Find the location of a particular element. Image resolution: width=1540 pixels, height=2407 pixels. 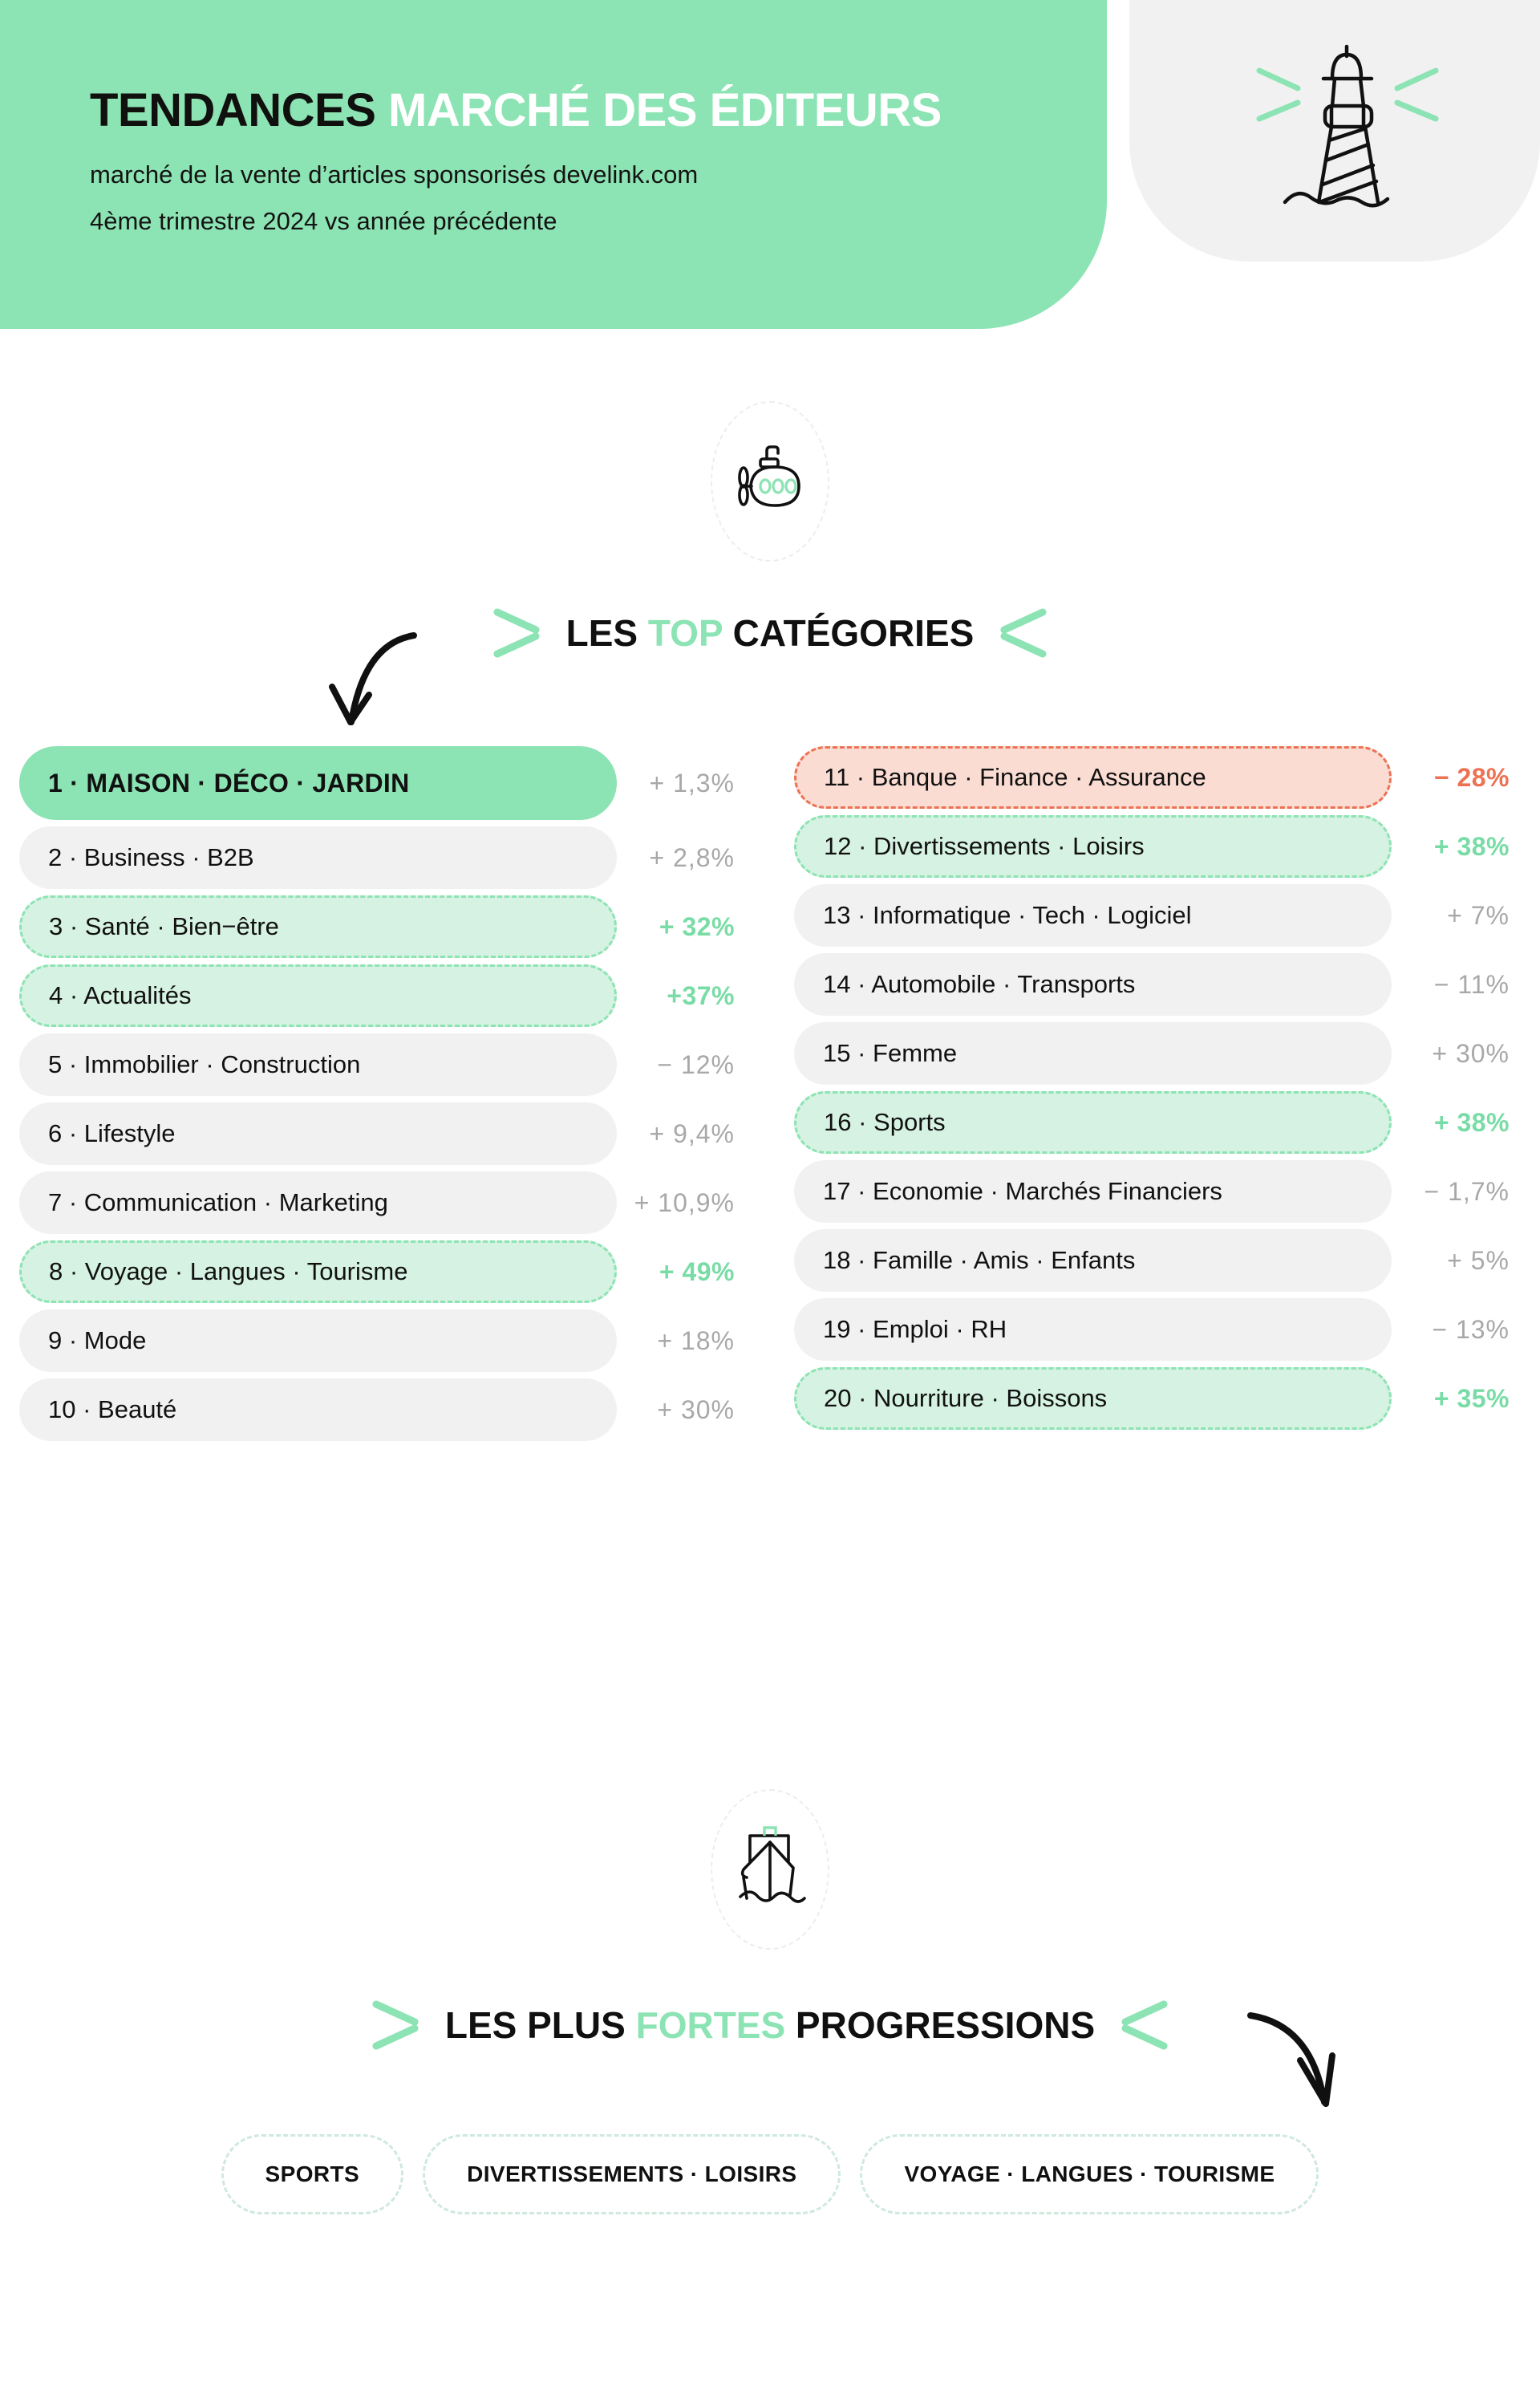

category-pill: 17 · Economie · Marchés Financiers is located at coordinates (1093, 1192).